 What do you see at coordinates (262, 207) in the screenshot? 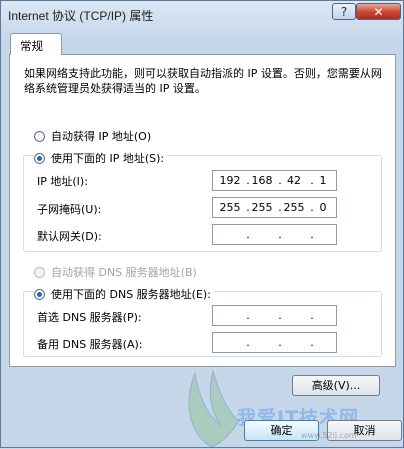
I see `subnet-octet-2: 255` at bounding box center [262, 207].